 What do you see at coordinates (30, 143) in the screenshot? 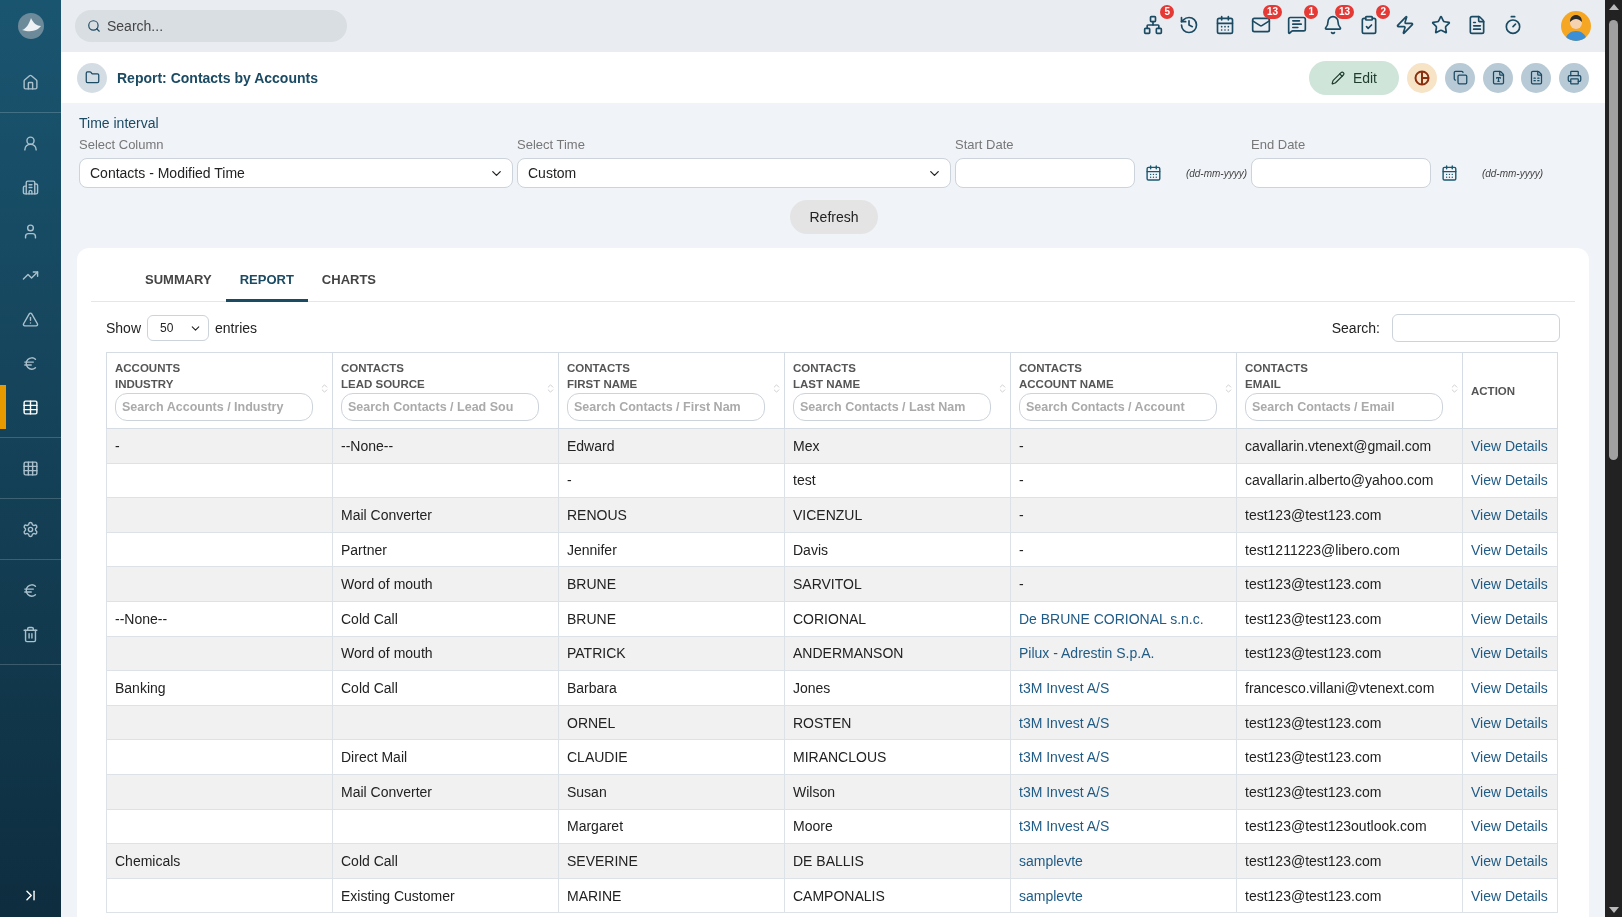
I see `user-icon` at bounding box center [30, 143].